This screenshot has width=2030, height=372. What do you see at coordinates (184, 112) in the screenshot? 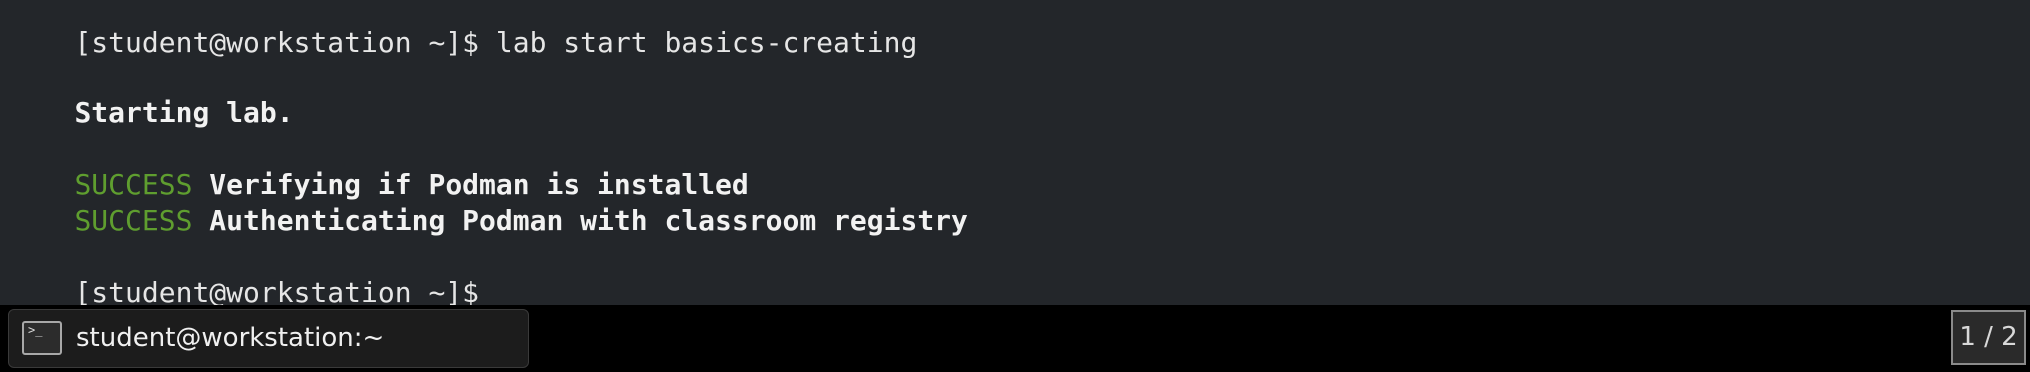
I see `status-message: Starting lab.` at bounding box center [184, 112].